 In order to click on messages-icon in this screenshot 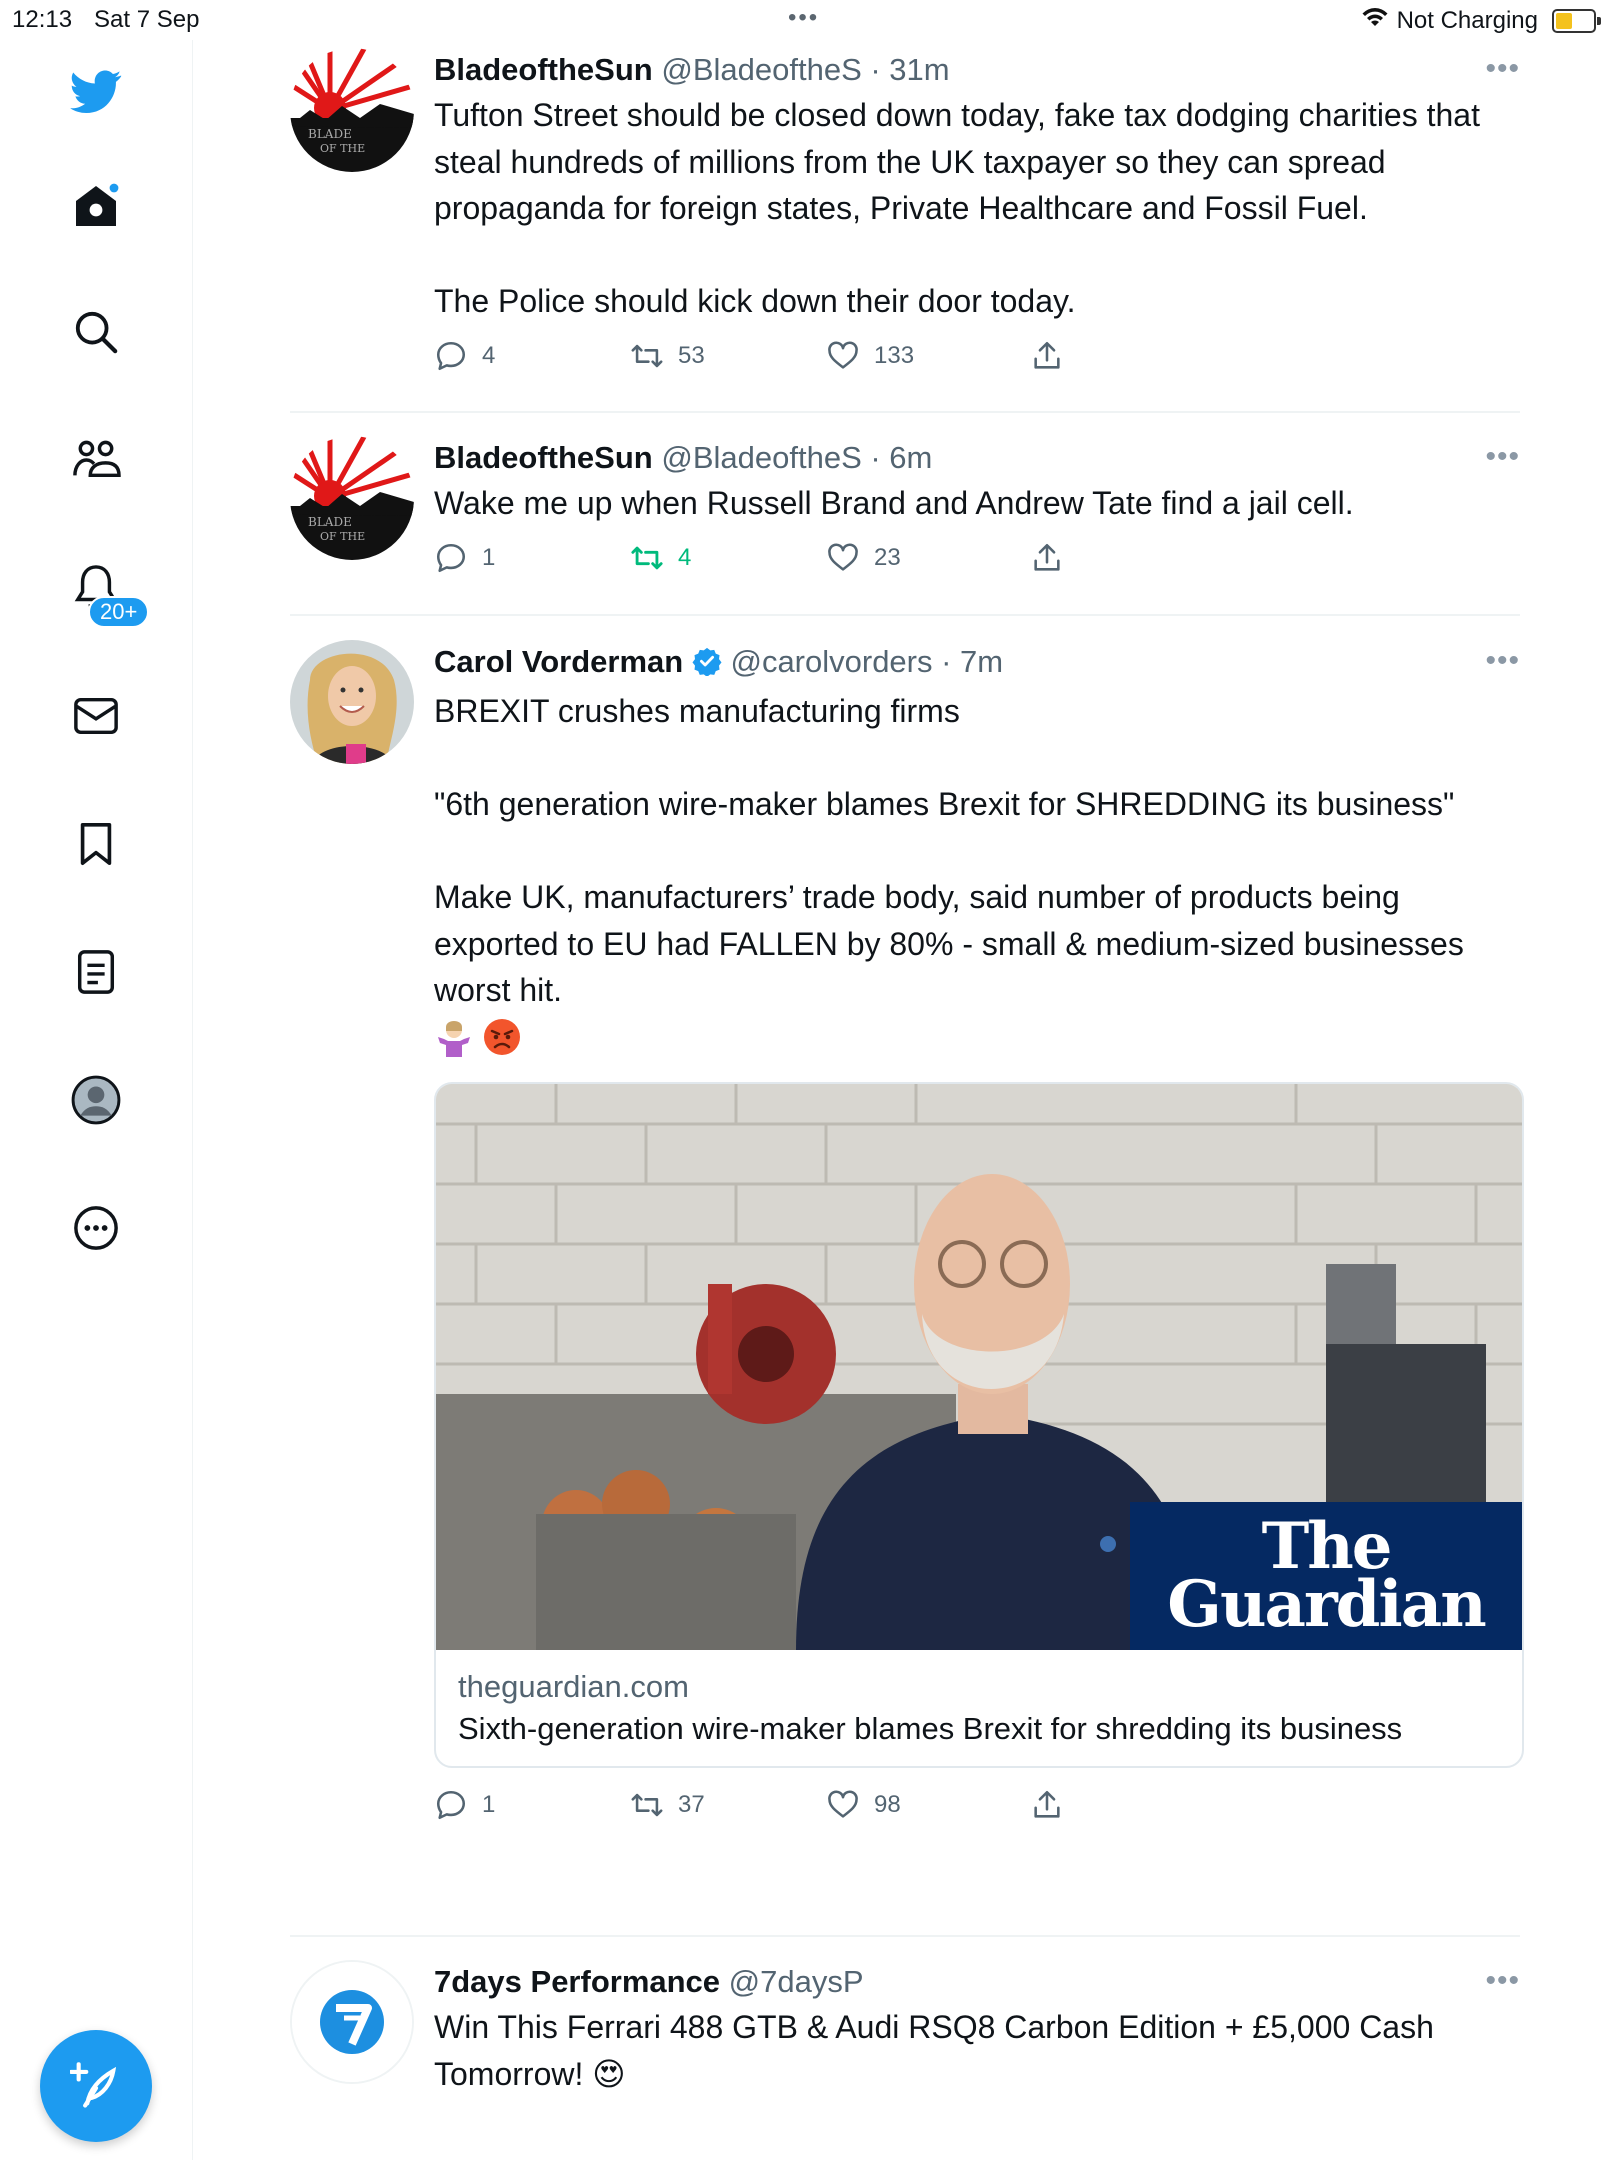, I will do `click(96, 716)`.